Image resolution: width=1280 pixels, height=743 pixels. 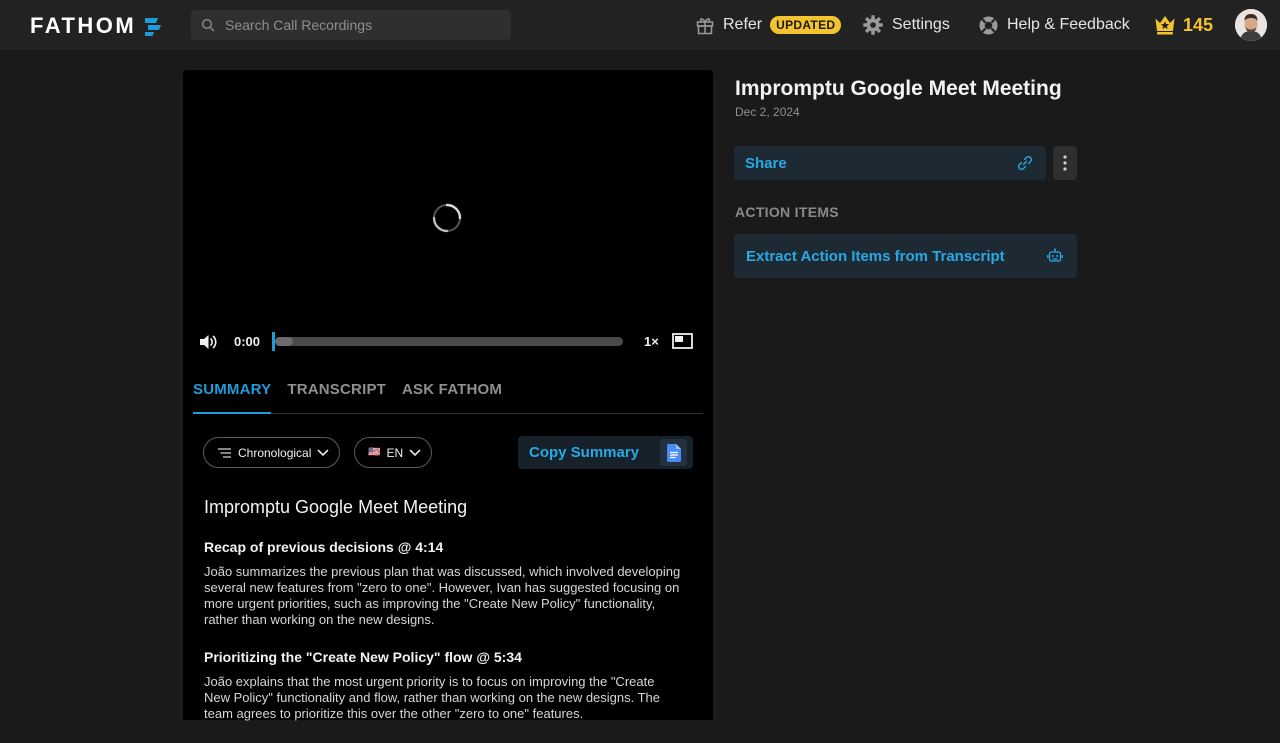 I want to click on progress-bar, so click(x=447, y=341).